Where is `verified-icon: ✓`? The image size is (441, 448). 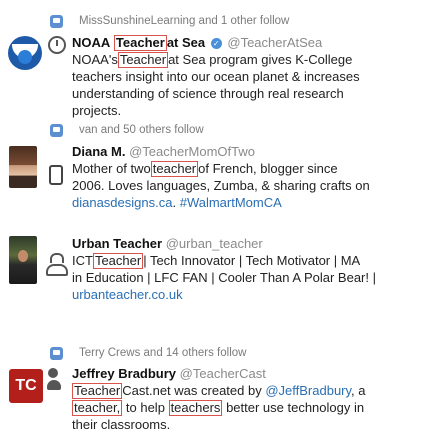 verified-icon: ✓ is located at coordinates (216, 44).